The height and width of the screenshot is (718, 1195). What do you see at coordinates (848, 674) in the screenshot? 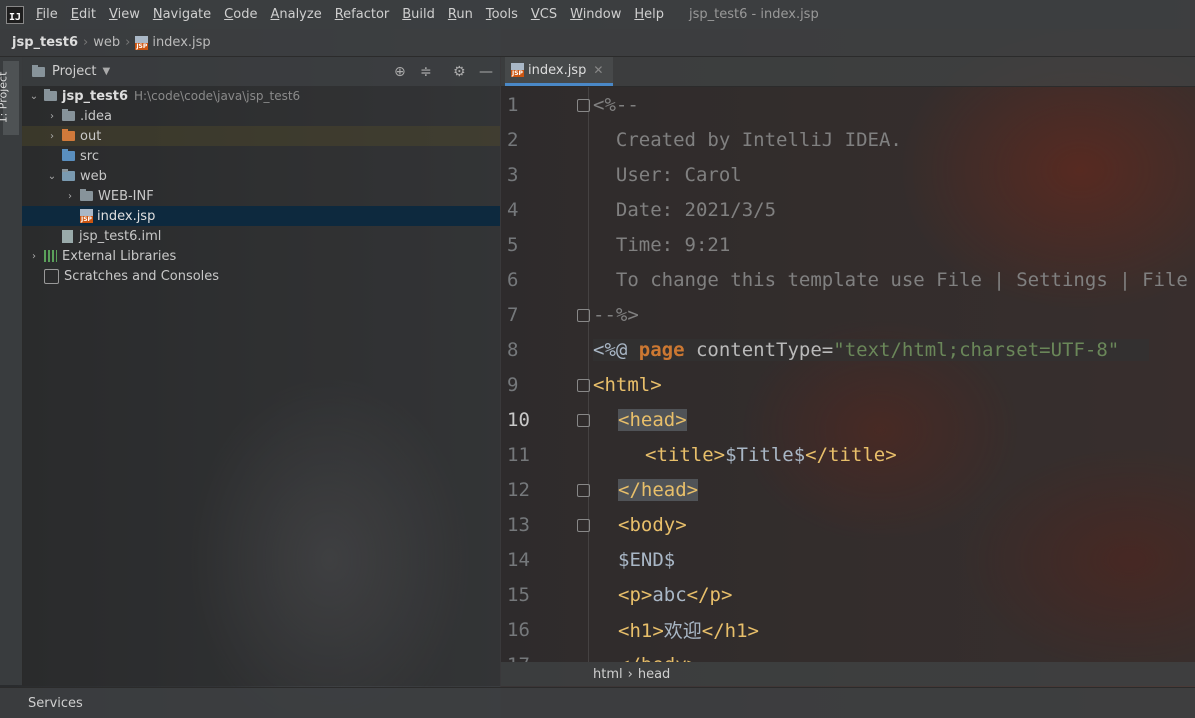
I see `editor-breadcrumbs: html › head` at bounding box center [848, 674].